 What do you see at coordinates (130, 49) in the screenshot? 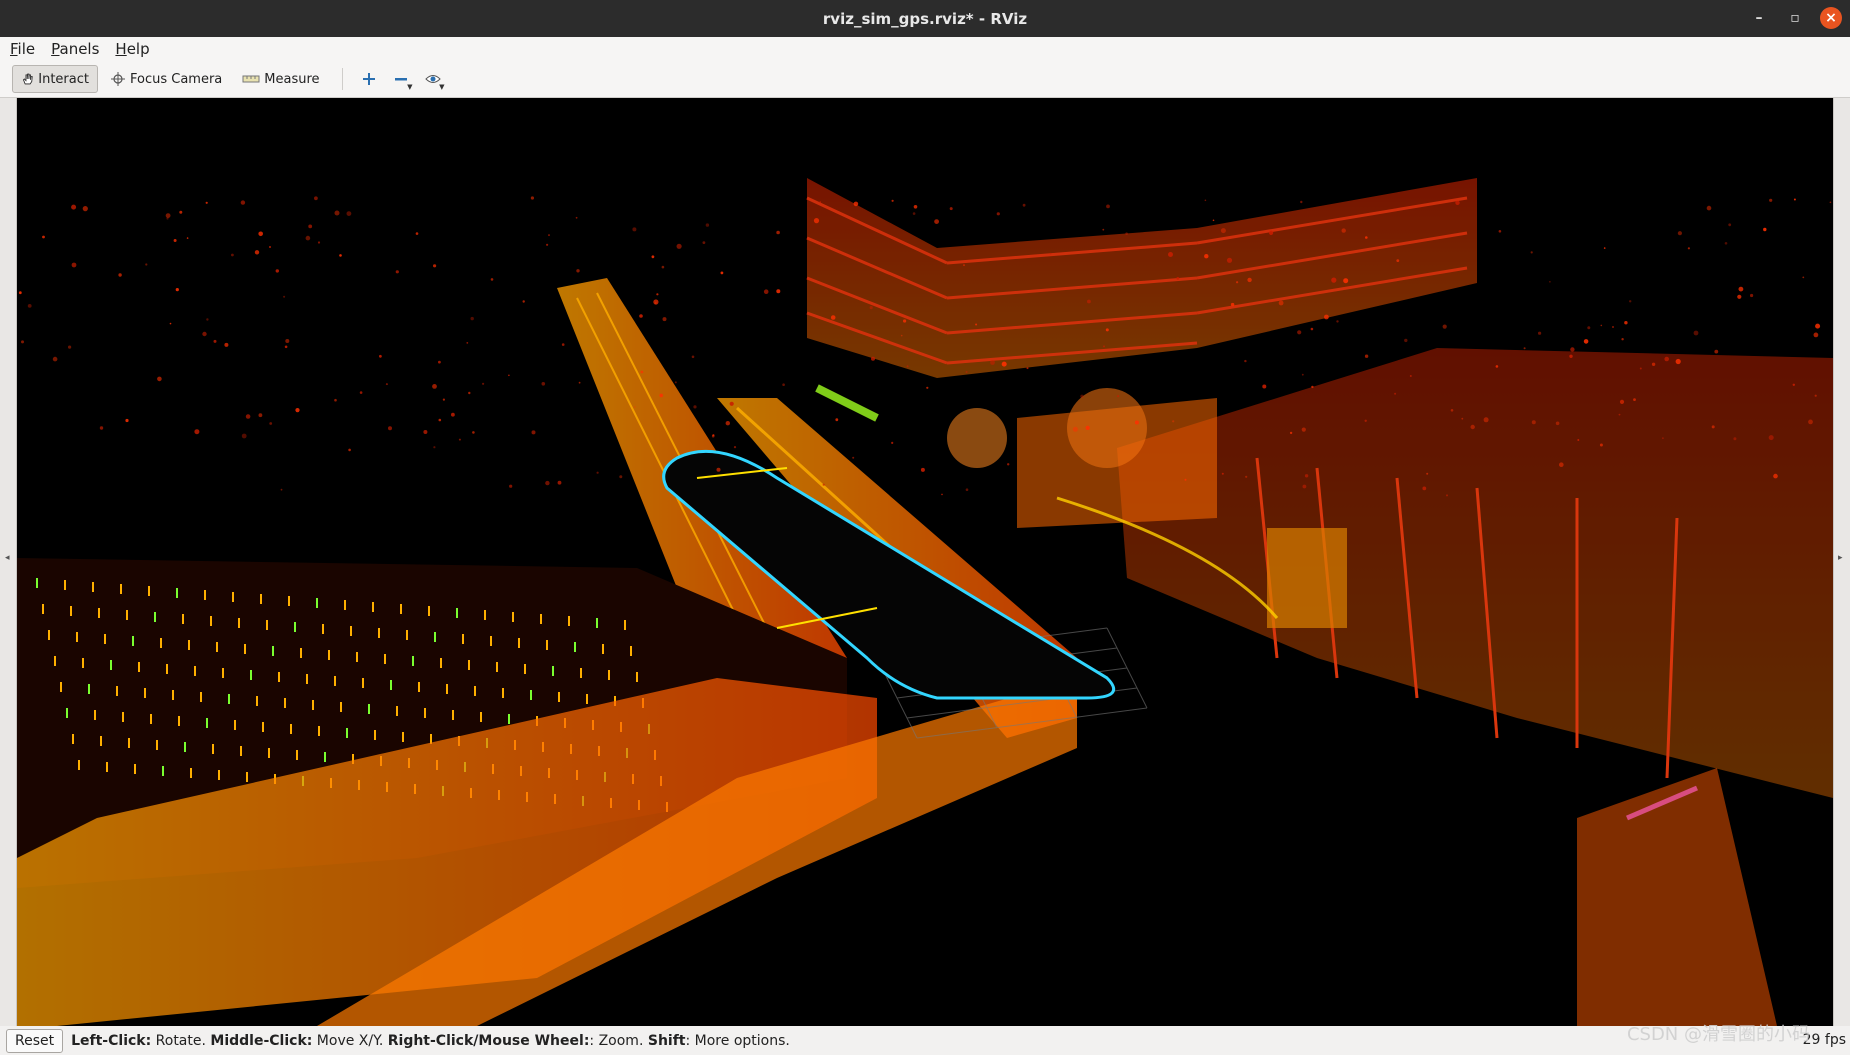
I see `menu-help: Help` at bounding box center [130, 49].